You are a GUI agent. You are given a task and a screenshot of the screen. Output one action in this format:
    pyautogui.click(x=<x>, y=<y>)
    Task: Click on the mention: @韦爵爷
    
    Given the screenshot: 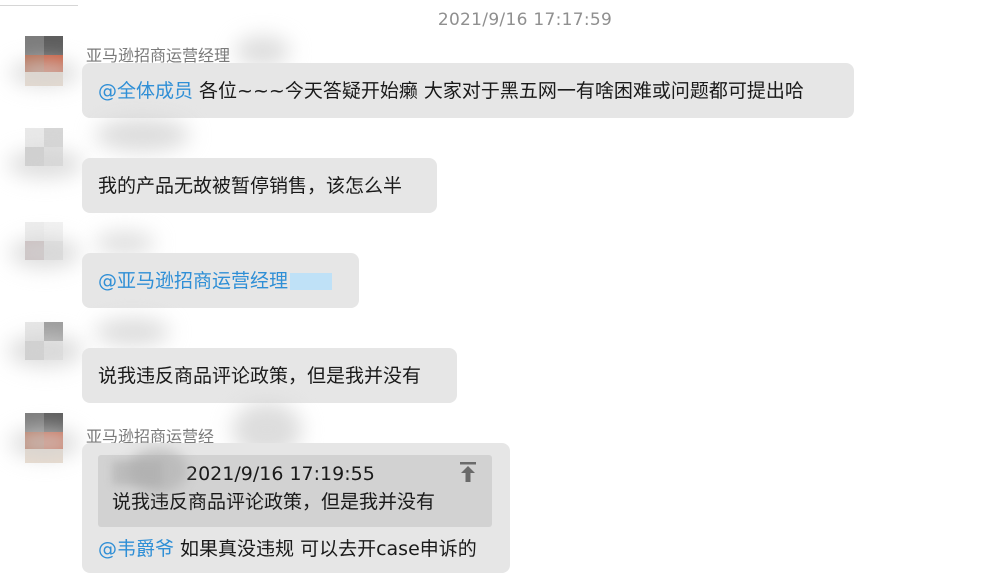 What is the action you would take?
    pyautogui.click(x=136, y=549)
    